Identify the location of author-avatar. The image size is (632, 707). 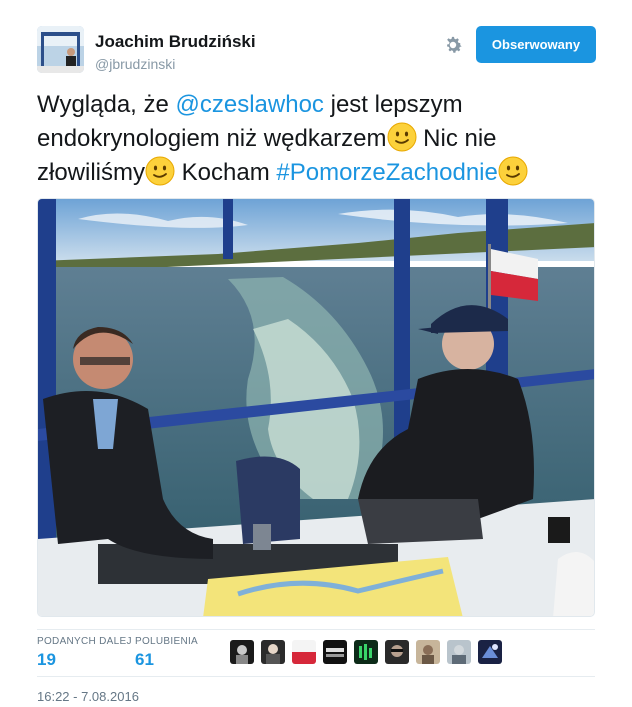
(60, 49).